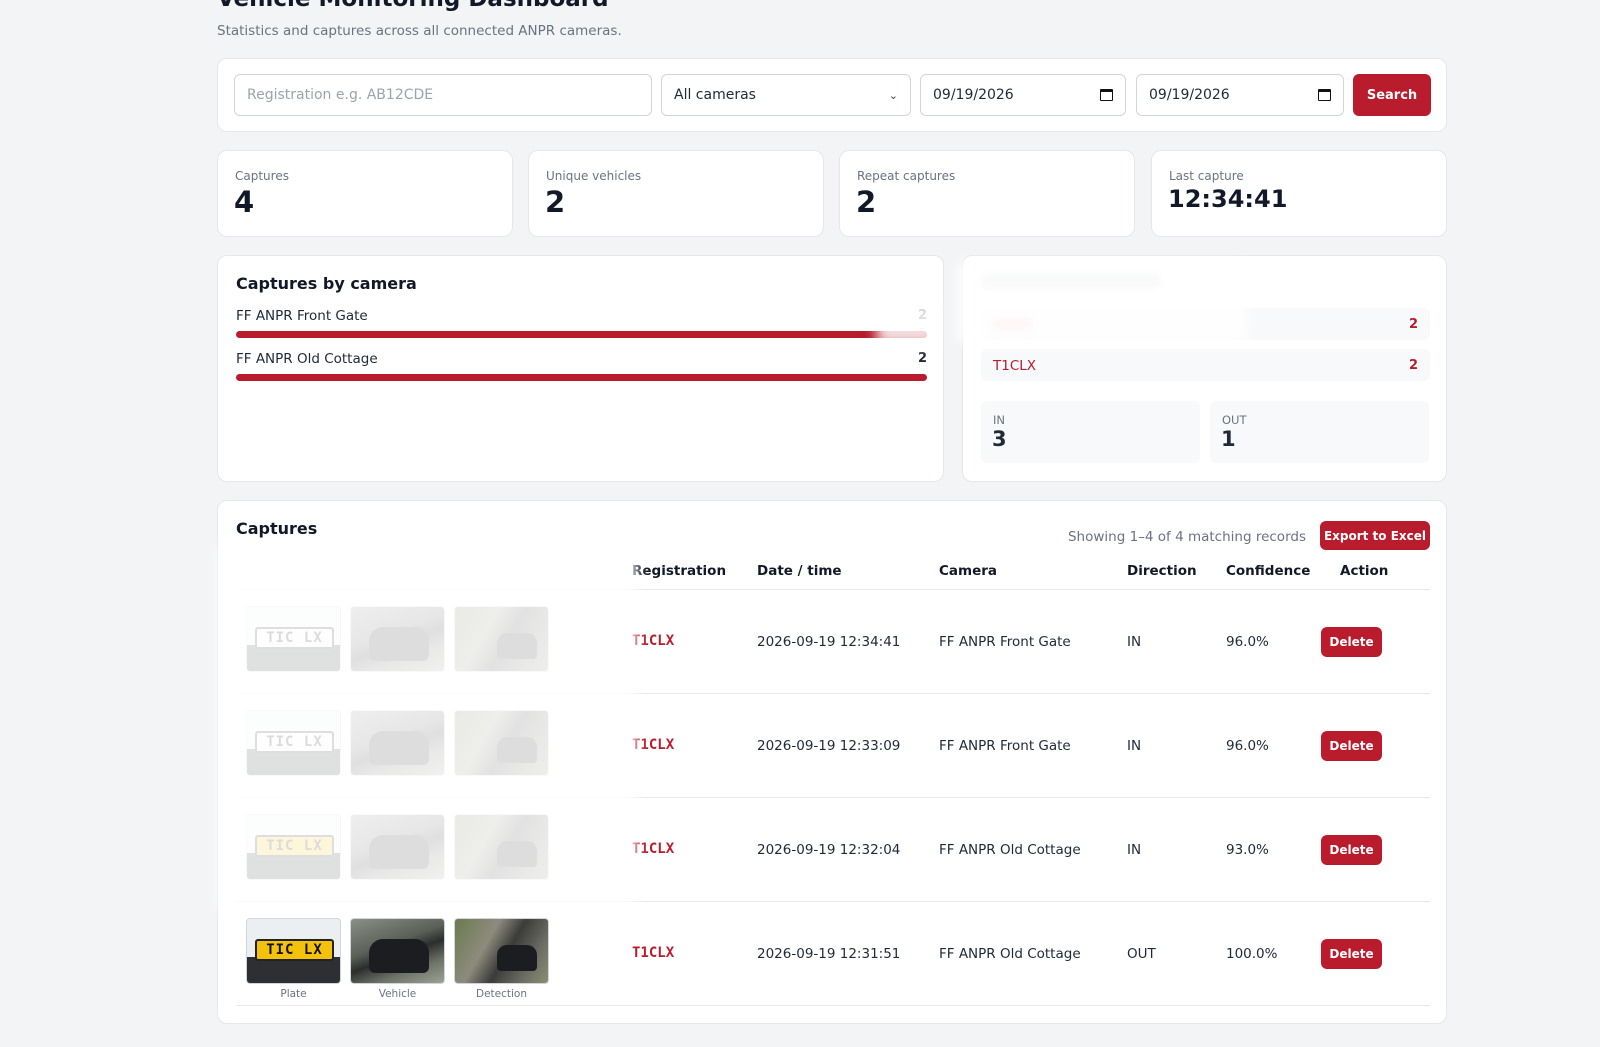 This screenshot has height=1047, width=1600. Describe the element at coordinates (922, 358) in the screenshot. I see `camera-count: 2` at that location.